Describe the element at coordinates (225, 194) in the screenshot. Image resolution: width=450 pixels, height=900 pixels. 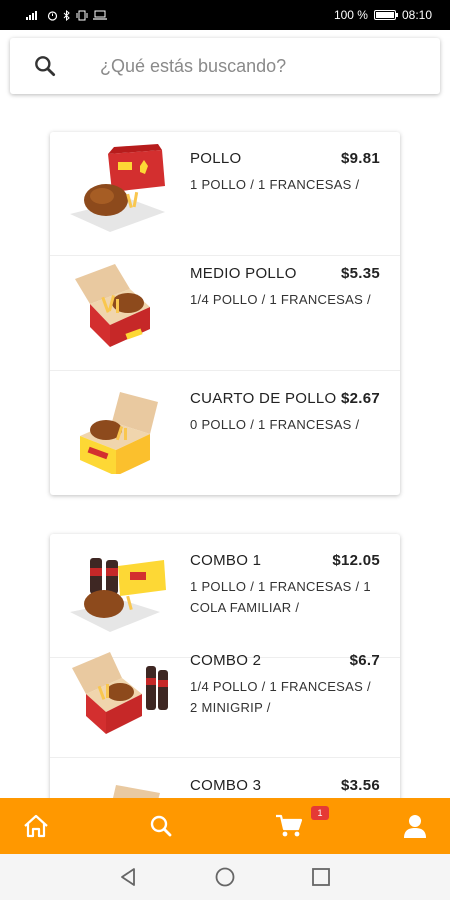
I see `product-item: POLLO $9.81 1 POLLO / 1 FRANCESAS /` at that location.